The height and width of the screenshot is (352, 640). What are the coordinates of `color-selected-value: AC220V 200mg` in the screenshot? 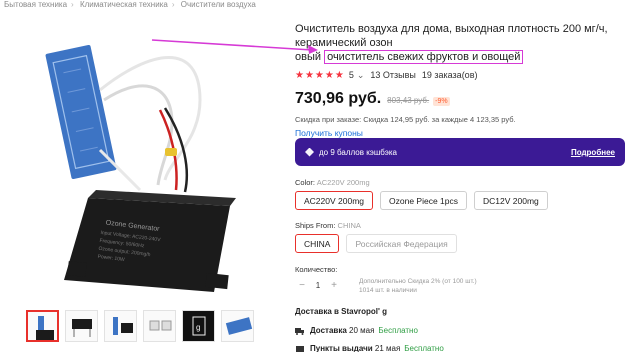 It's located at (343, 182).